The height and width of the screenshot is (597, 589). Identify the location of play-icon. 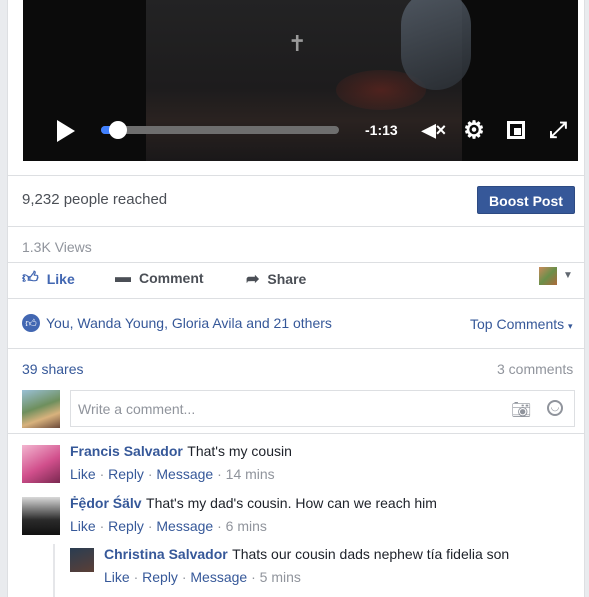
(66, 131).